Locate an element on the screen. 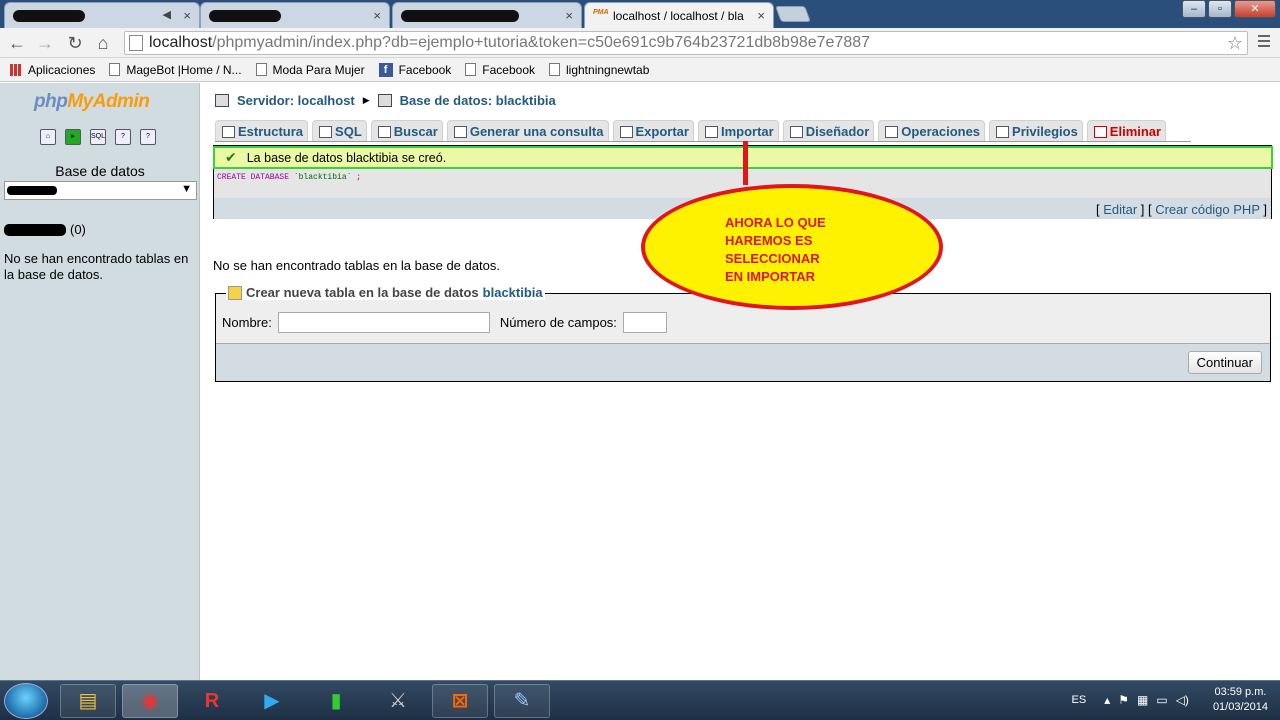 The image size is (1280, 720). app-taskbar-button: R is located at coordinates (212, 701).